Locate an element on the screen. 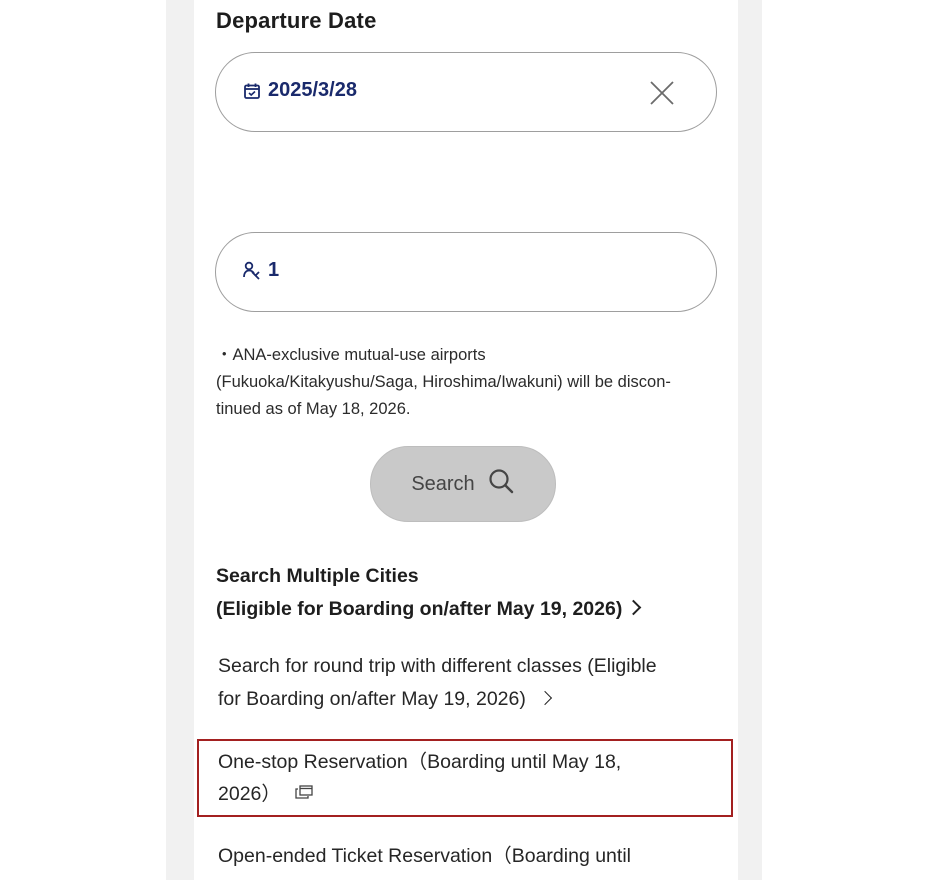 This screenshot has width=930, height=880. passenger-icon is located at coordinates (252, 271).